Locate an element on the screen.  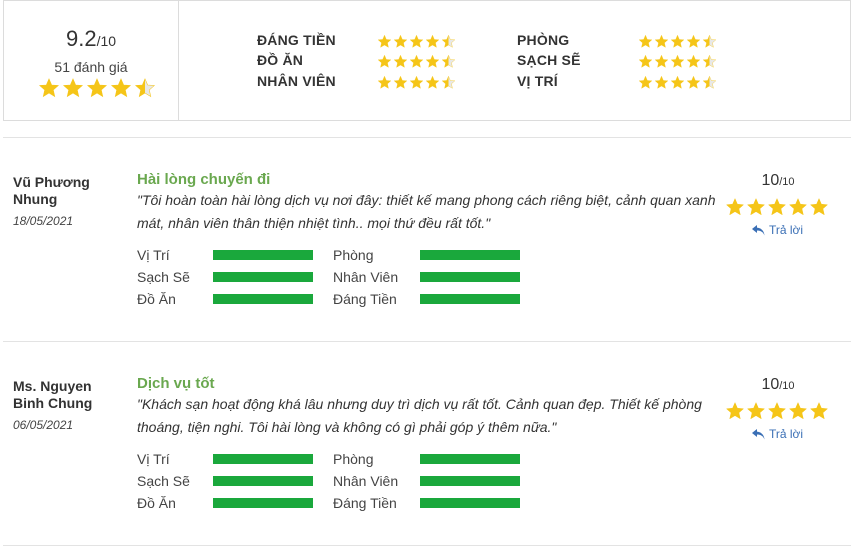
category-stars-staff is located at coordinates (417, 82).